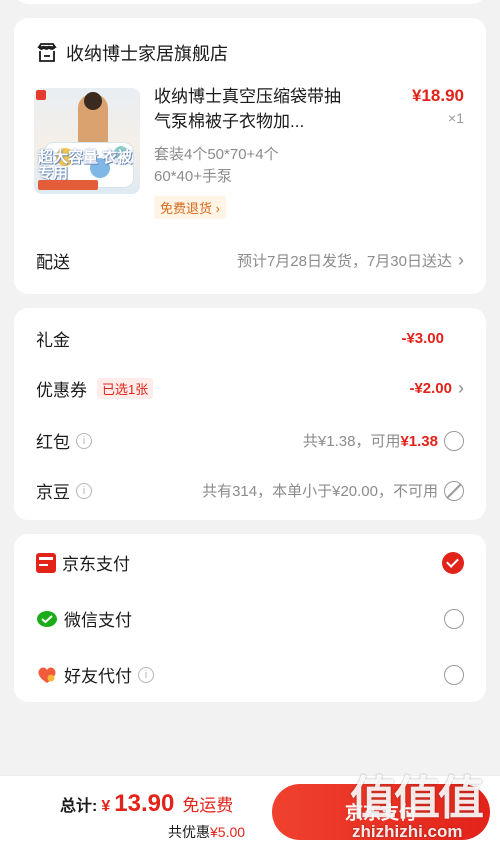 This screenshot has width=500, height=848. I want to click on total-label: 总计:, so click(79, 806).